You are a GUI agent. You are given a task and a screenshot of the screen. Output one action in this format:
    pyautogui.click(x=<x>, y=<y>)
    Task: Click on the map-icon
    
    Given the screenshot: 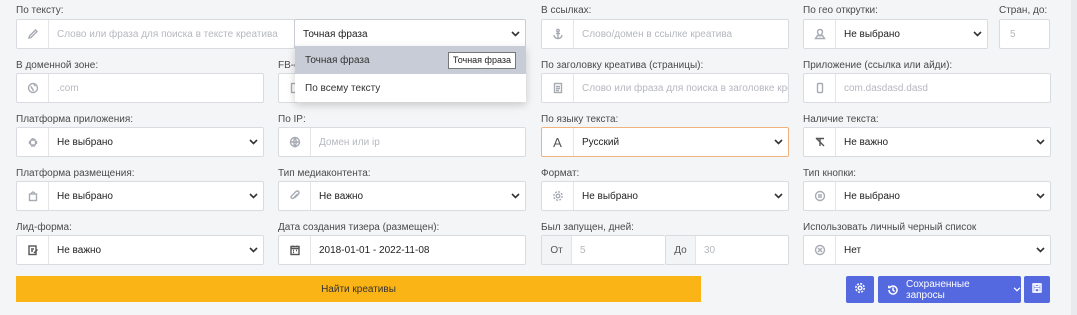 What is the action you would take?
    pyautogui.click(x=820, y=34)
    